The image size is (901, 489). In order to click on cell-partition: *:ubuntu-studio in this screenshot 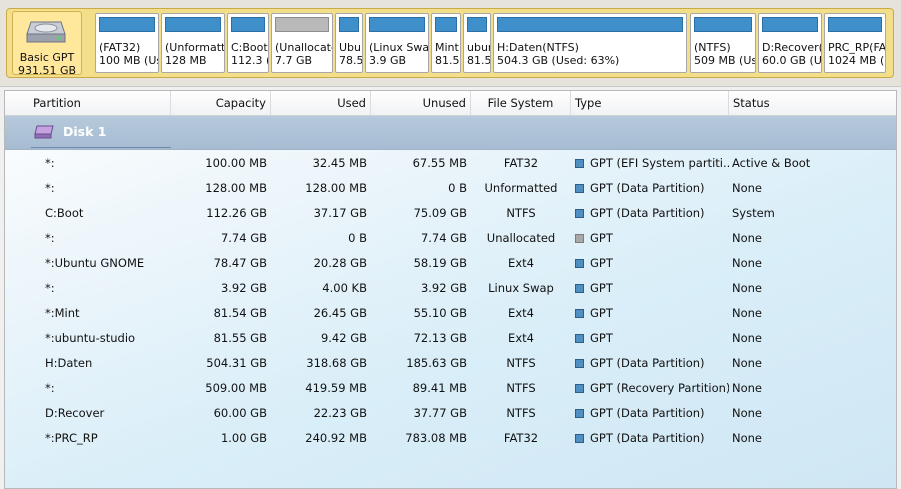, I will do `click(90, 338)`.